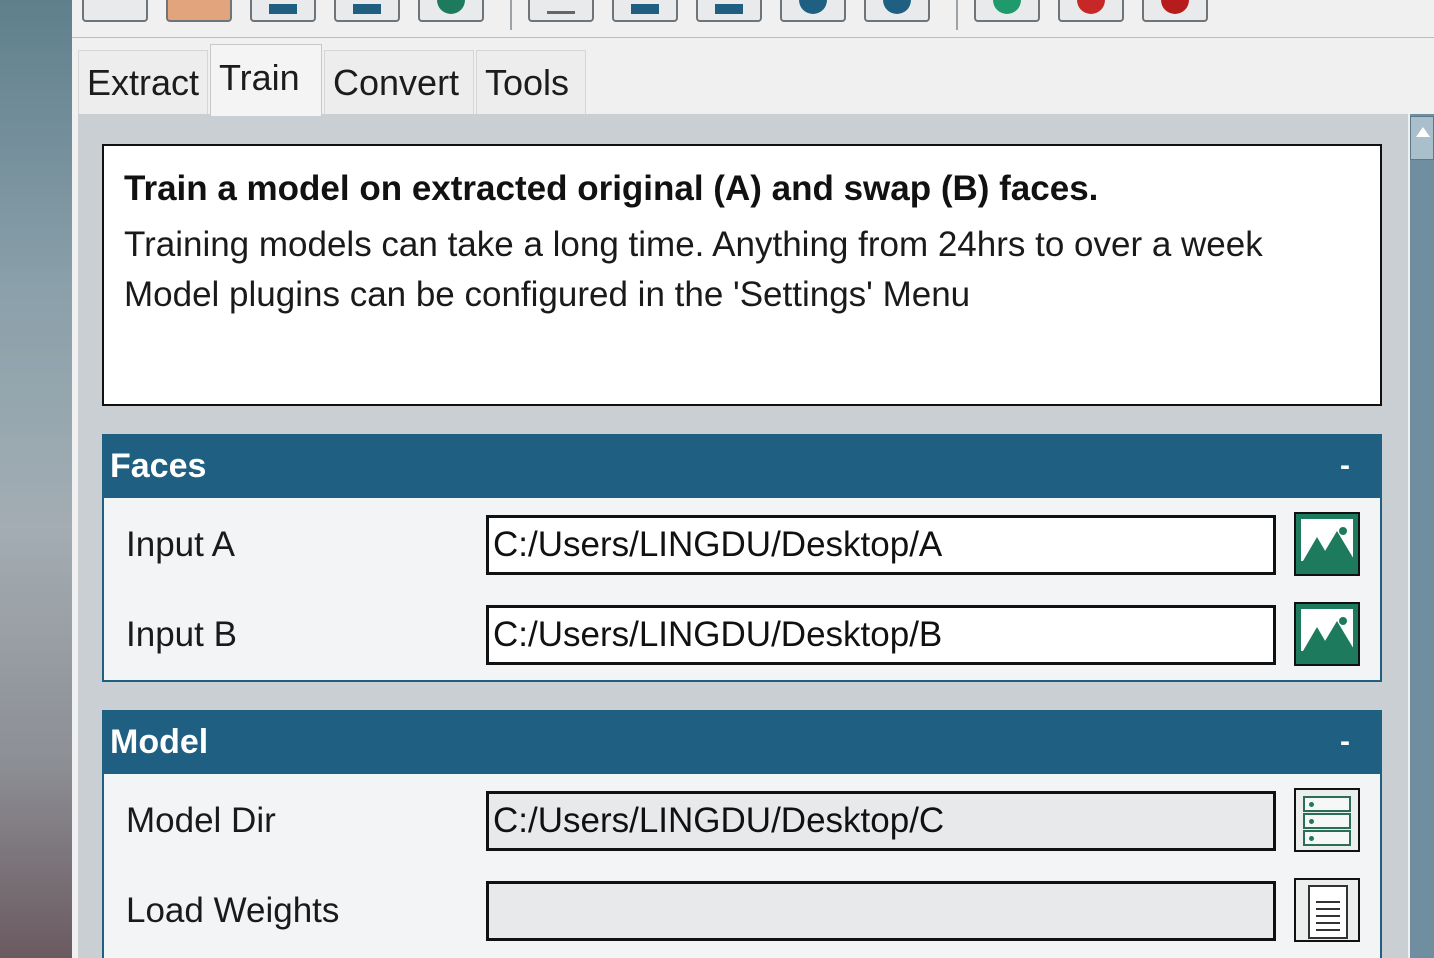 This screenshot has width=1434, height=958. What do you see at coordinates (742, 743) in the screenshot?
I see `model-section-header: Model -` at bounding box center [742, 743].